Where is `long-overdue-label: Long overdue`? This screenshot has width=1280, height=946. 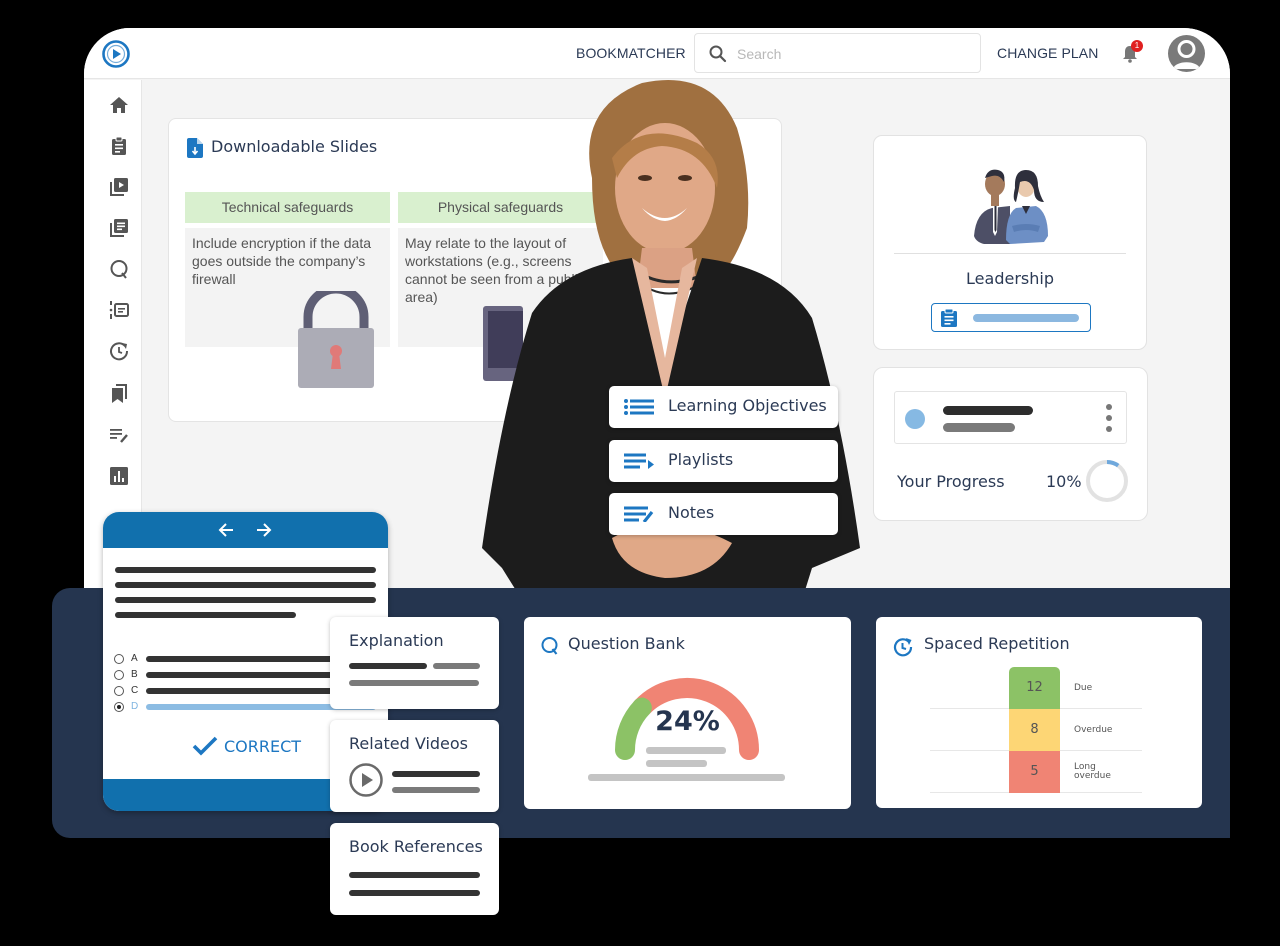 long-overdue-label: Long overdue is located at coordinates (1092, 771).